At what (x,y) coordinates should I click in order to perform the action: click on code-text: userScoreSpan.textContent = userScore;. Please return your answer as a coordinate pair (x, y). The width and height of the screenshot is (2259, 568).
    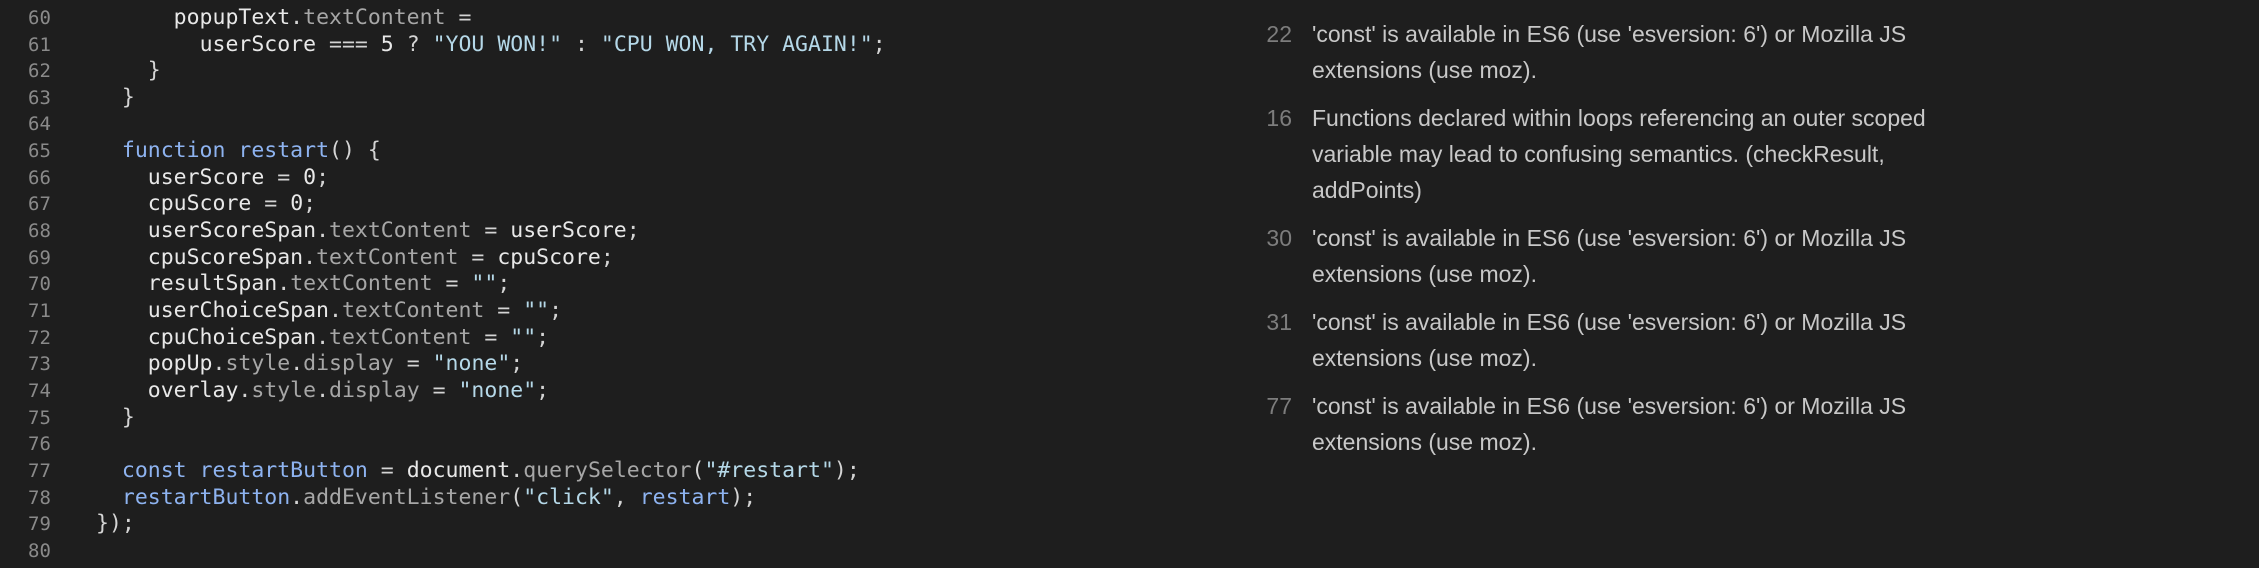
    Looking at the image, I should click on (393, 230).